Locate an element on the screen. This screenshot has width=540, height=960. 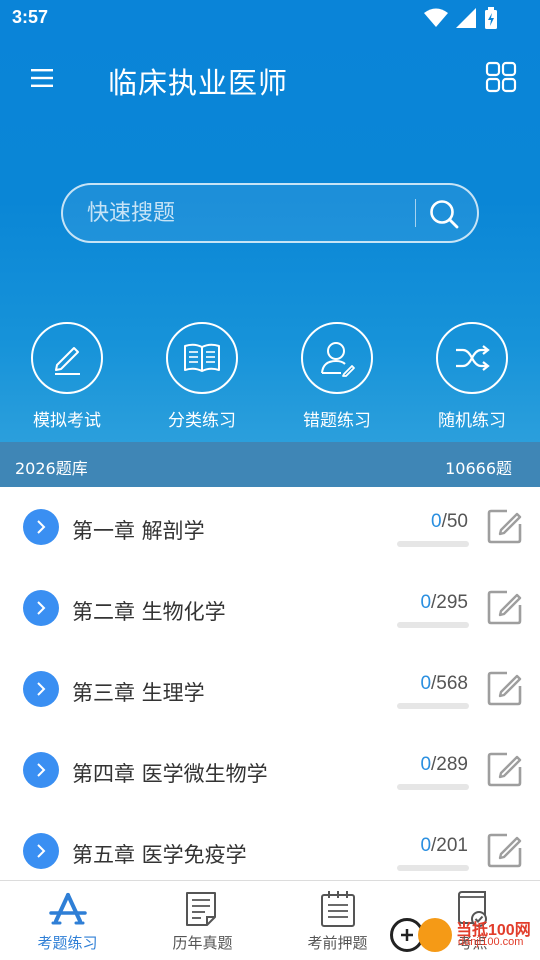
progress-total: /201 is located at coordinates (449, 845).